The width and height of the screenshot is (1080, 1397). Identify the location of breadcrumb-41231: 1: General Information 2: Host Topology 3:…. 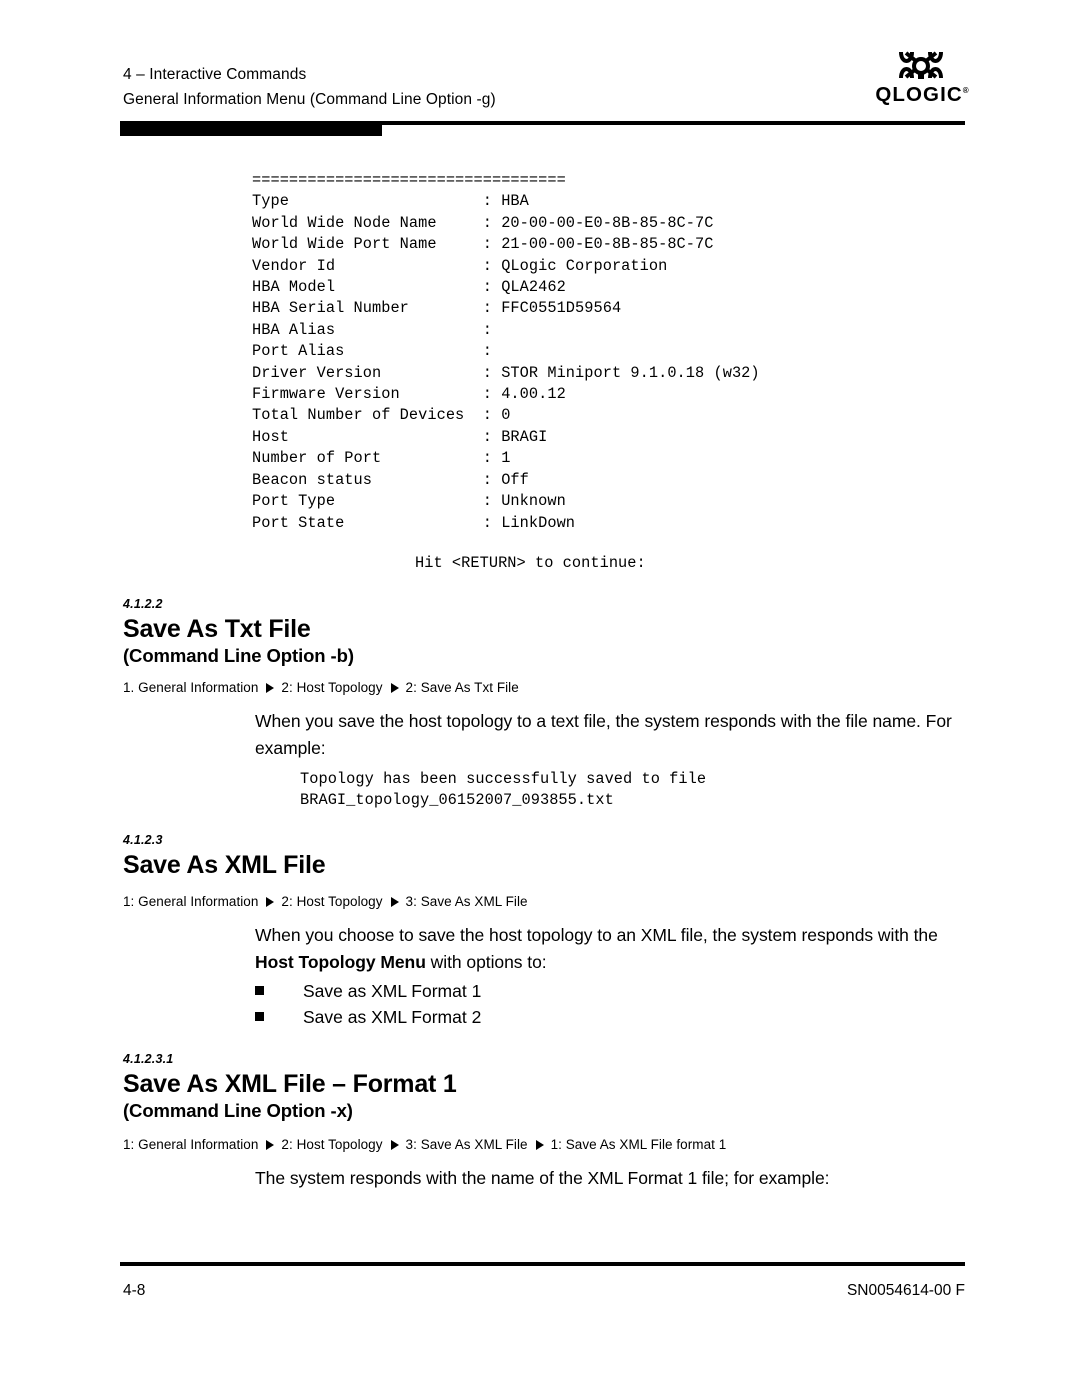
(424, 1145).